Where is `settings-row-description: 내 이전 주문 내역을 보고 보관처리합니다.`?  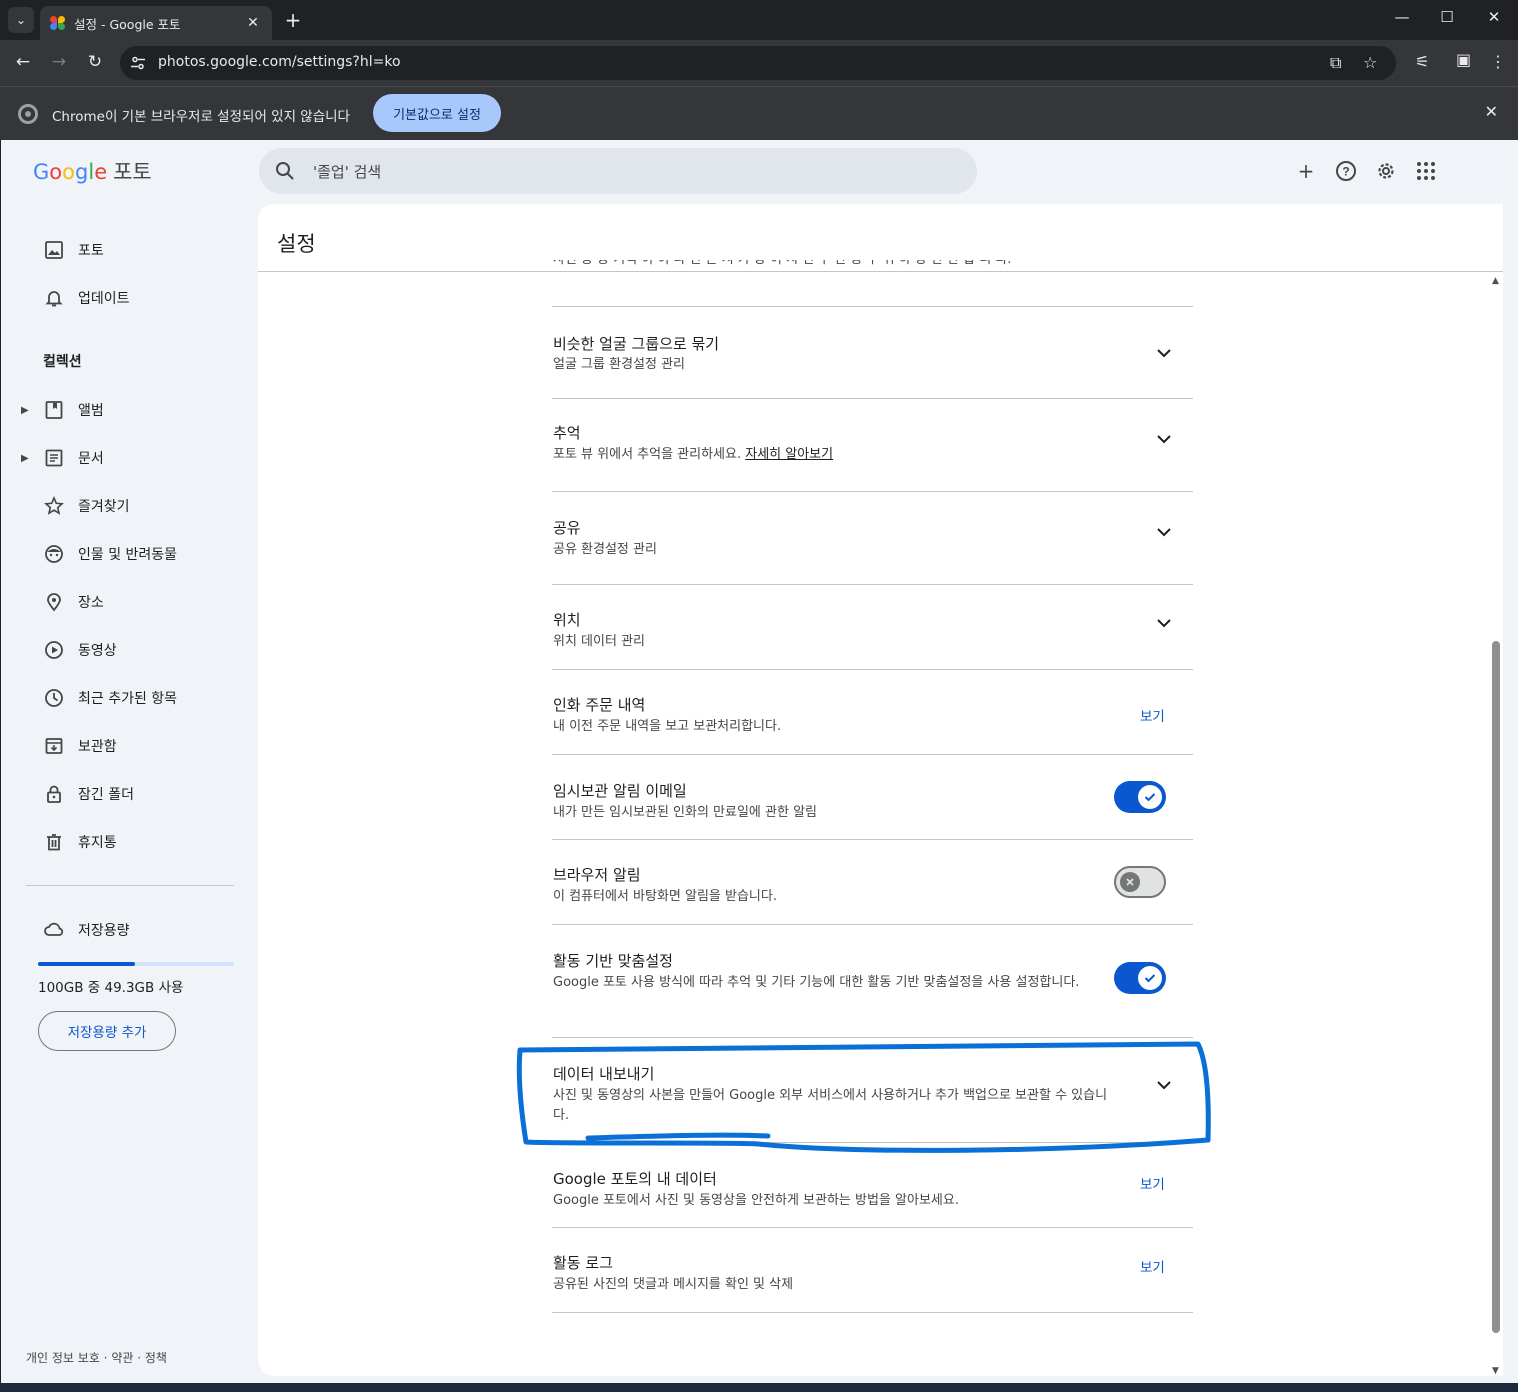
settings-row-description: 내 이전 주문 내역을 보고 보관처리합니다. is located at coordinates (833, 727).